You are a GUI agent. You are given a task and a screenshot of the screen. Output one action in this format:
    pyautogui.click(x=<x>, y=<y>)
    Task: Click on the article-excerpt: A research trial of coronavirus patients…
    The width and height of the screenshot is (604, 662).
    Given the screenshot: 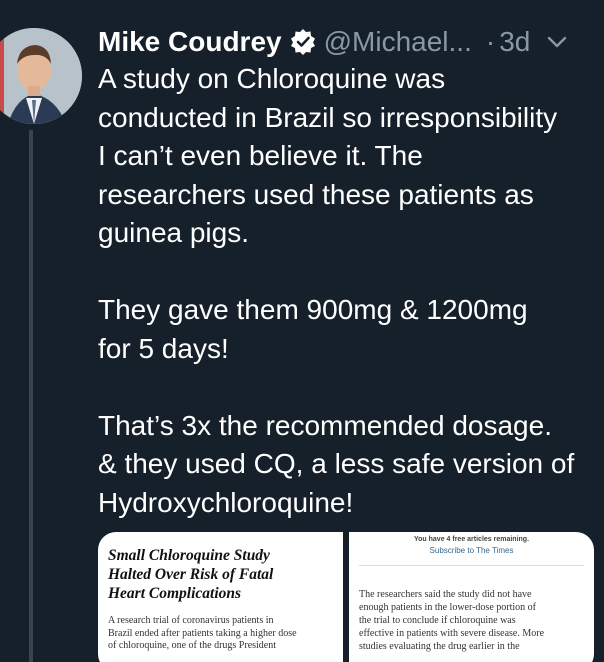 What is the action you would take?
    pyautogui.click(x=220, y=634)
    